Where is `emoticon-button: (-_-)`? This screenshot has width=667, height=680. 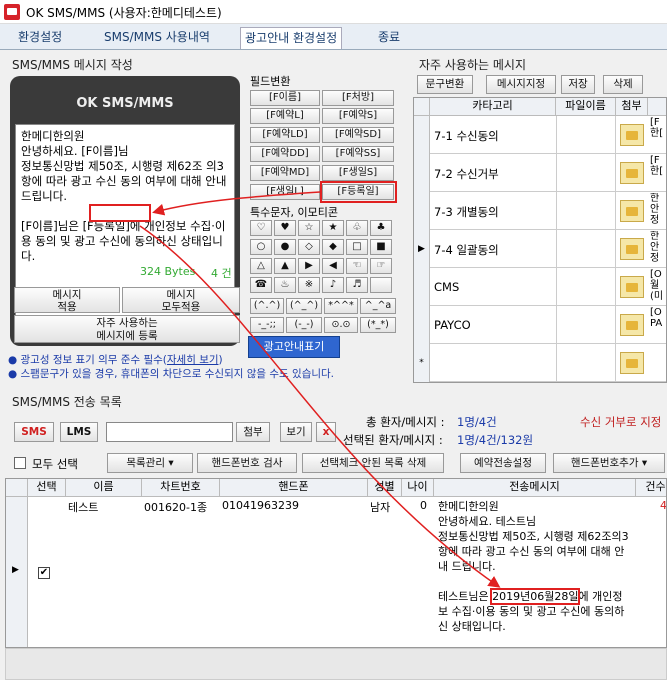
emoticon-button: (-_-) is located at coordinates (304, 325).